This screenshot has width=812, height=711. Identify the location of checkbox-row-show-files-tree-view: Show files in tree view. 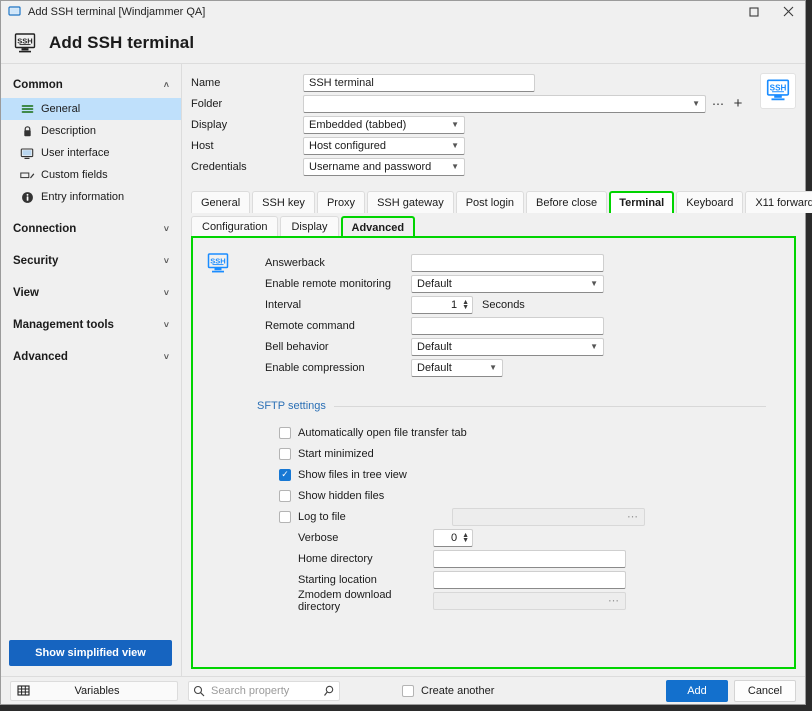
(493, 474).